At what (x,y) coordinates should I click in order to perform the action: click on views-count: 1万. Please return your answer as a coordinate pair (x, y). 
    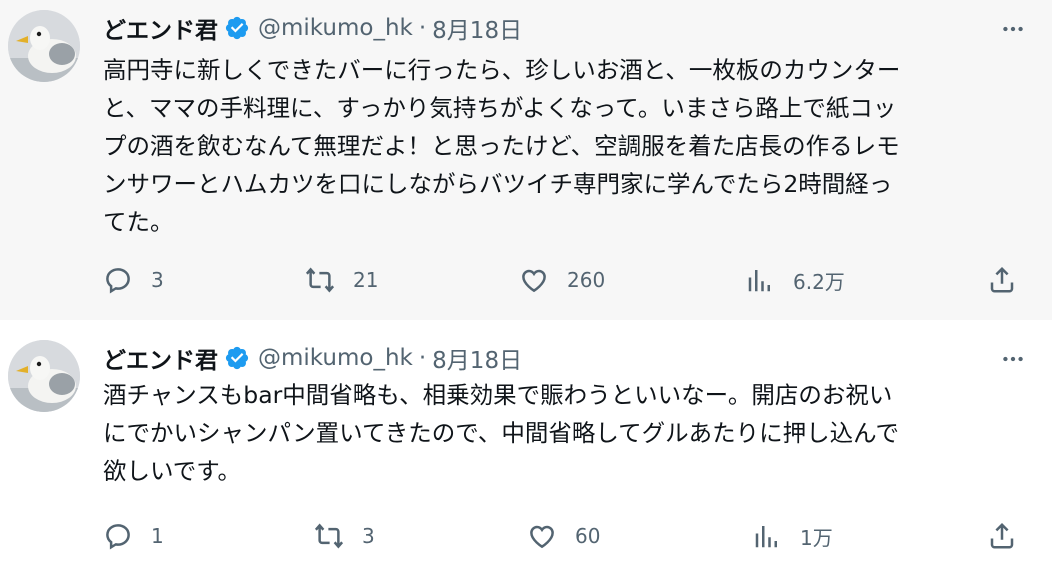
    Looking at the image, I should click on (816, 537).